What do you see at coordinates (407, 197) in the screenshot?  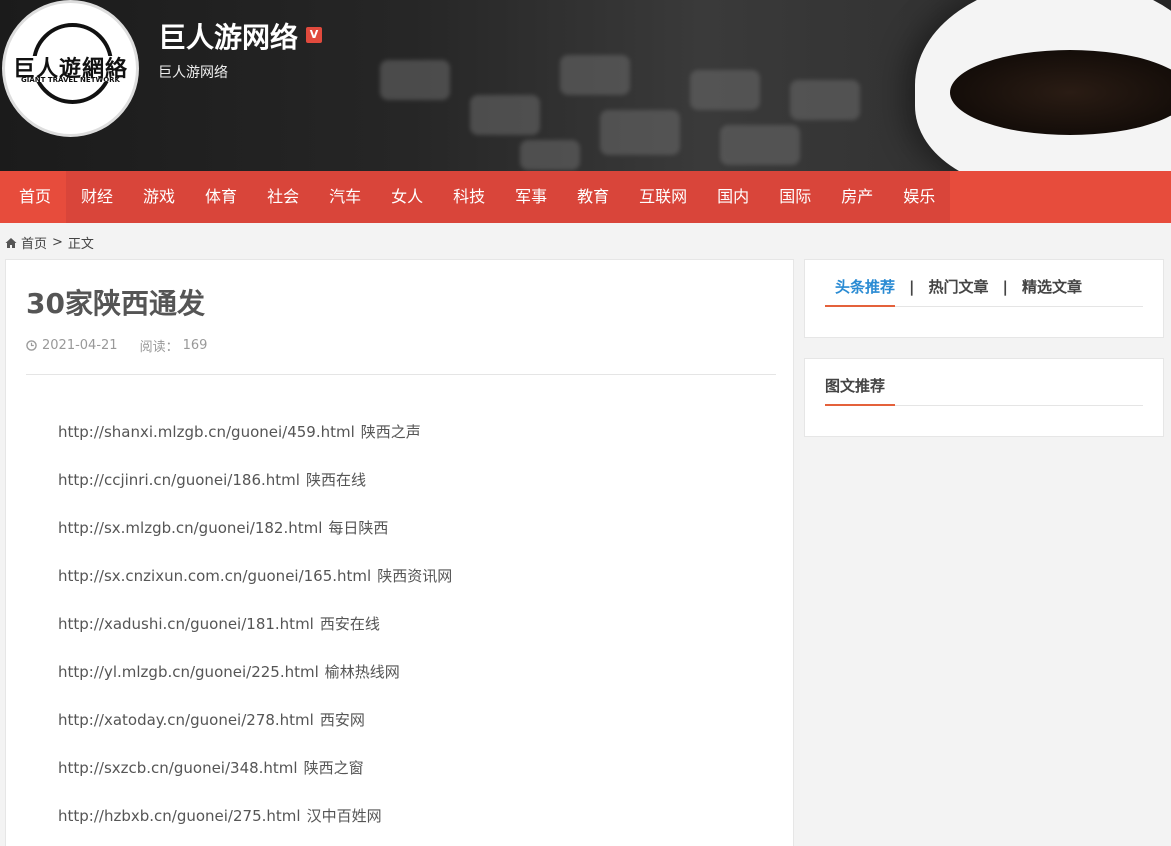 I see `nav-item: 女人` at bounding box center [407, 197].